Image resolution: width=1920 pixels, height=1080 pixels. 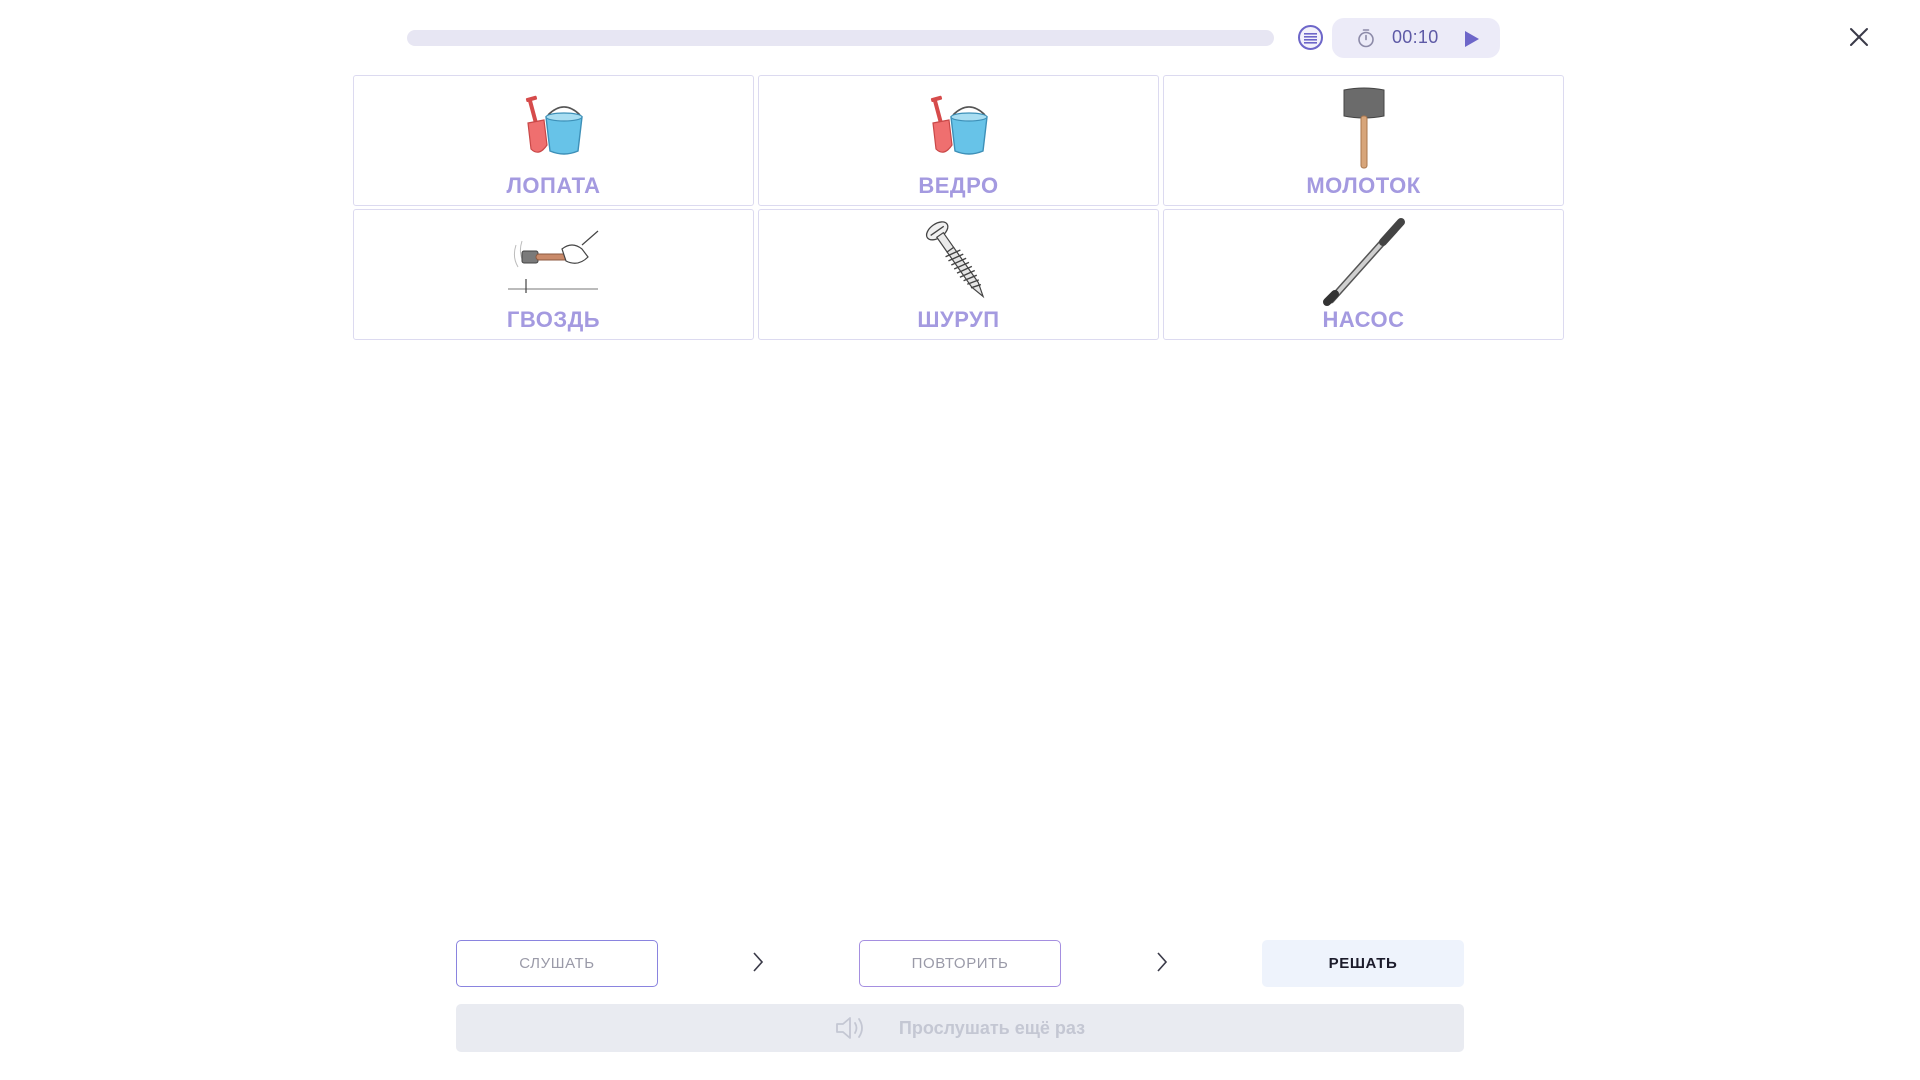 I want to click on card-label: ШУРУП, so click(x=958, y=319).